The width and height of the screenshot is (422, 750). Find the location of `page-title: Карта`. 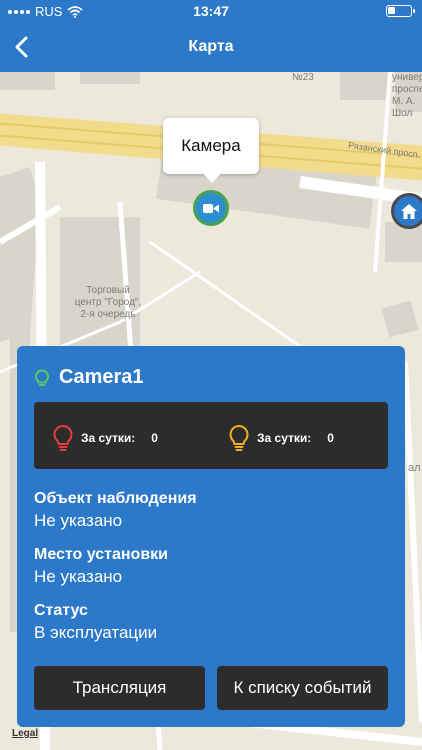

page-title: Карта is located at coordinates (211, 46).